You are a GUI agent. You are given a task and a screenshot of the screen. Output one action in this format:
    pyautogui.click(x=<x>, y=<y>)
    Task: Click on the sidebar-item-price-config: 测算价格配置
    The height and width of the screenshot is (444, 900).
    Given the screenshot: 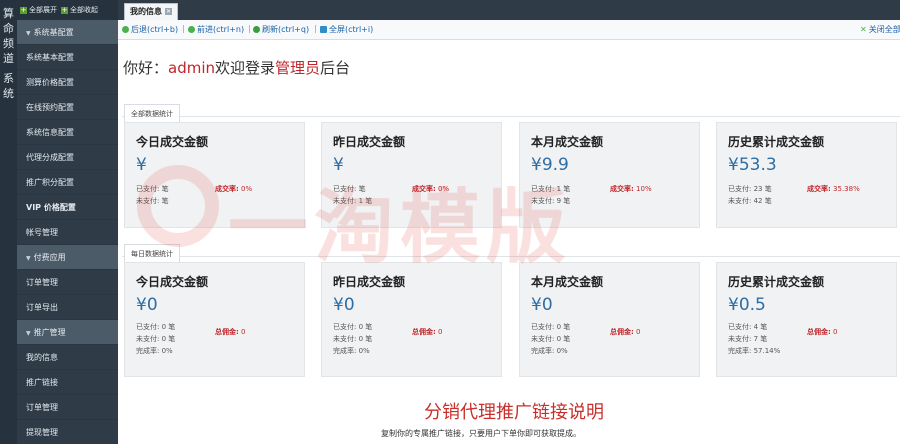 What is the action you would take?
    pyautogui.click(x=67, y=82)
    